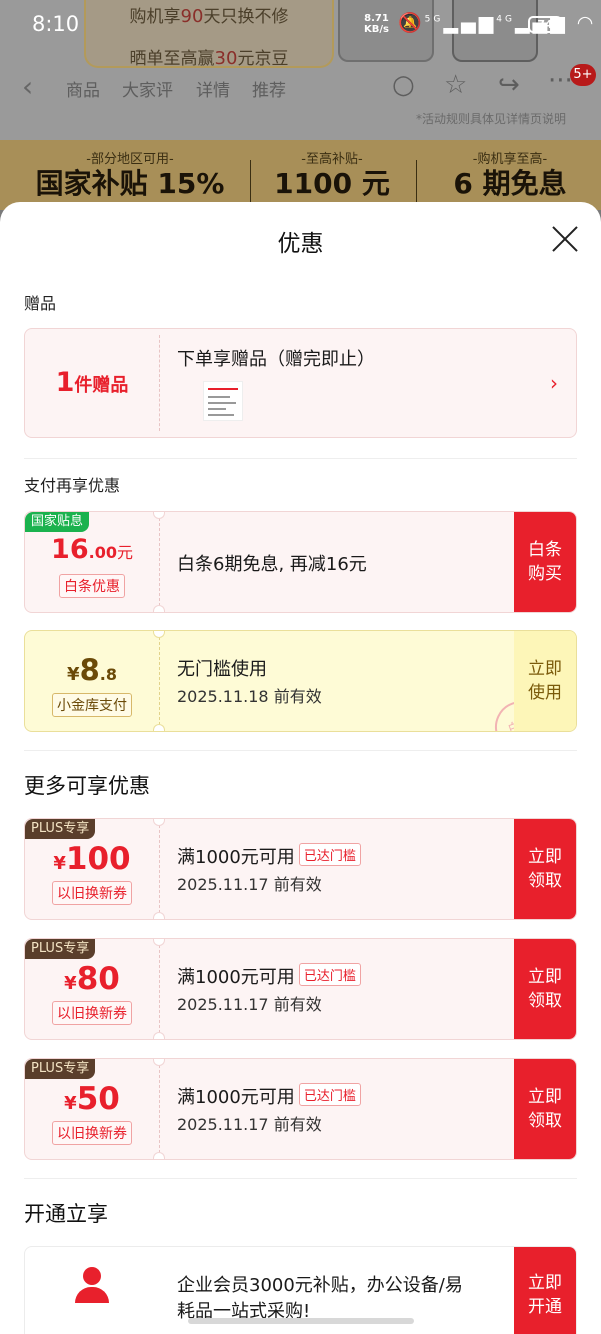  Describe the element at coordinates (92, 1285) in the screenshot. I see `person-icon` at that location.